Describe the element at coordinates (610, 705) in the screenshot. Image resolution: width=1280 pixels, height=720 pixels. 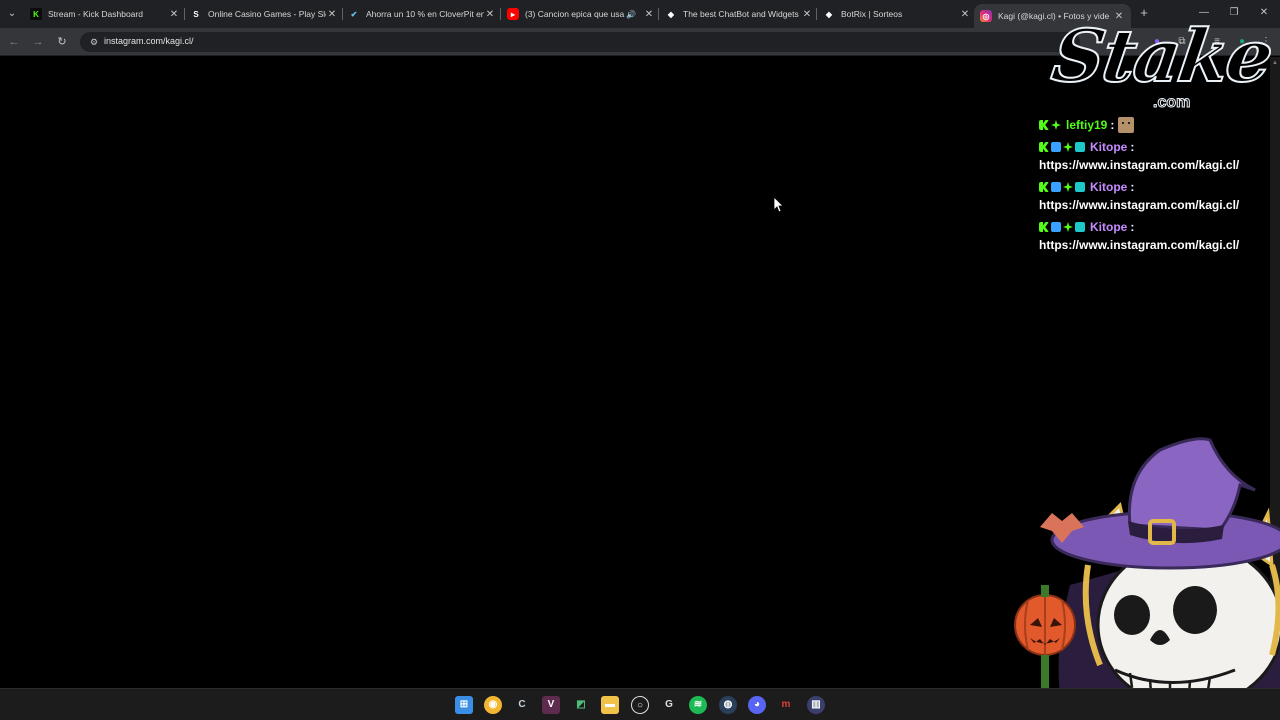
I see `file-explorer-icon: ▬` at that location.